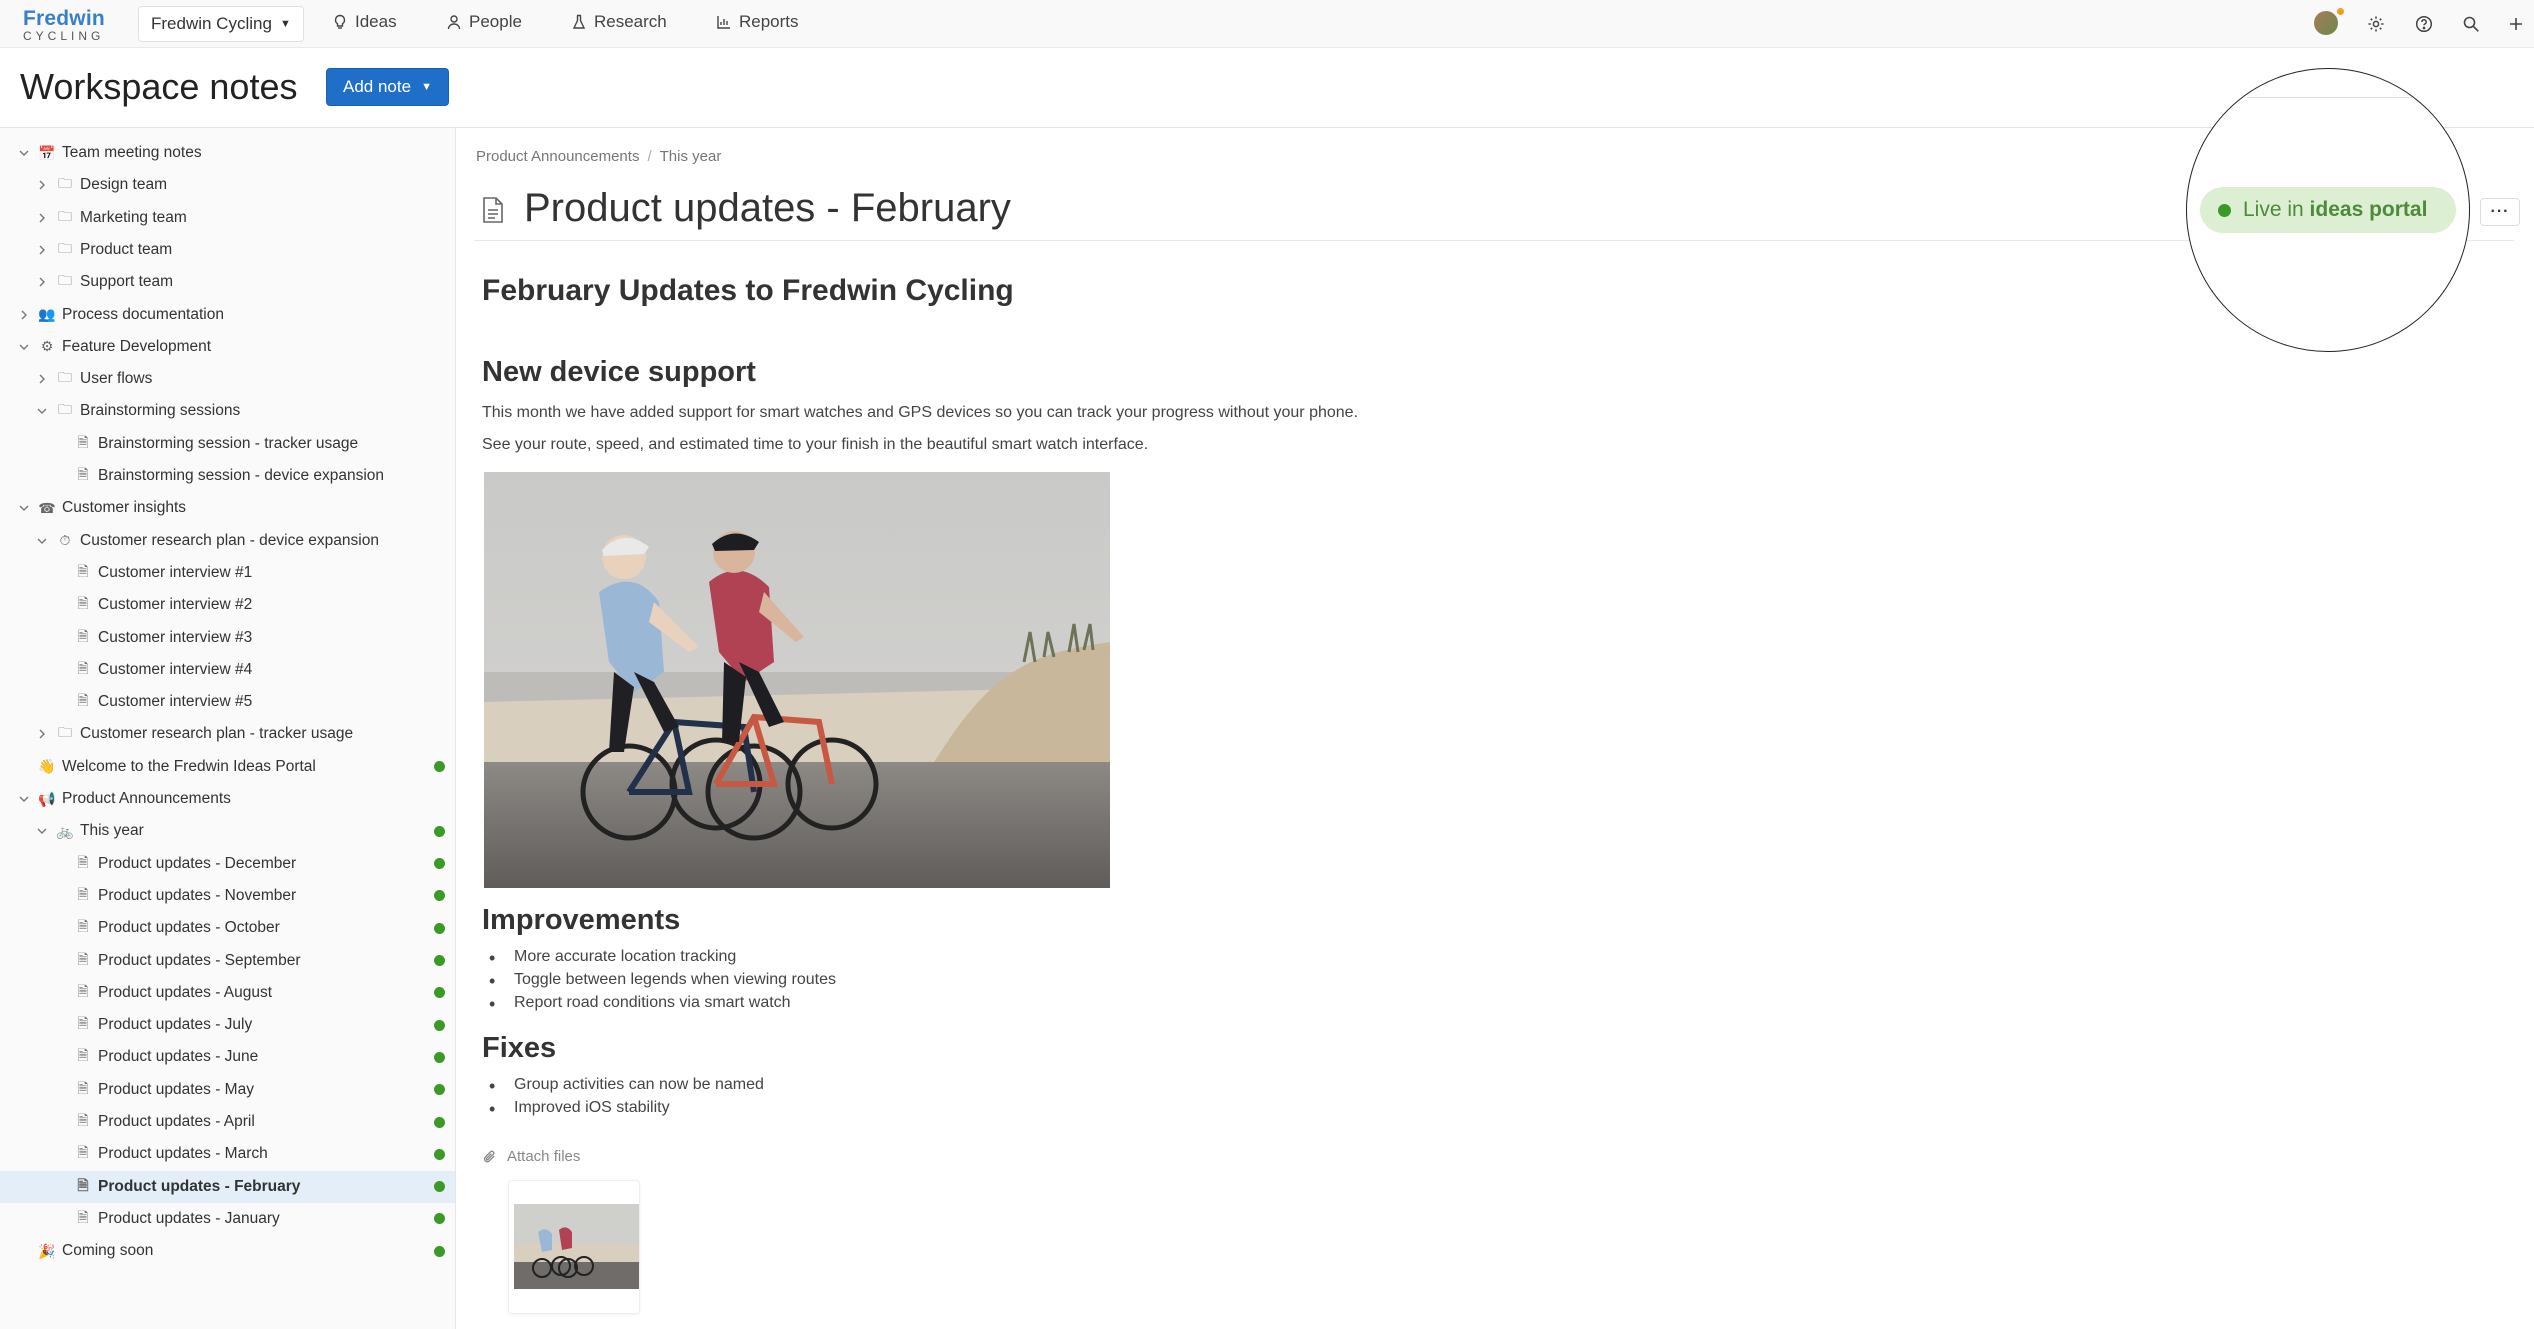 This screenshot has width=2534, height=1329. I want to click on sidebar-item: 🎉 Coming soon, so click(227, 1251).